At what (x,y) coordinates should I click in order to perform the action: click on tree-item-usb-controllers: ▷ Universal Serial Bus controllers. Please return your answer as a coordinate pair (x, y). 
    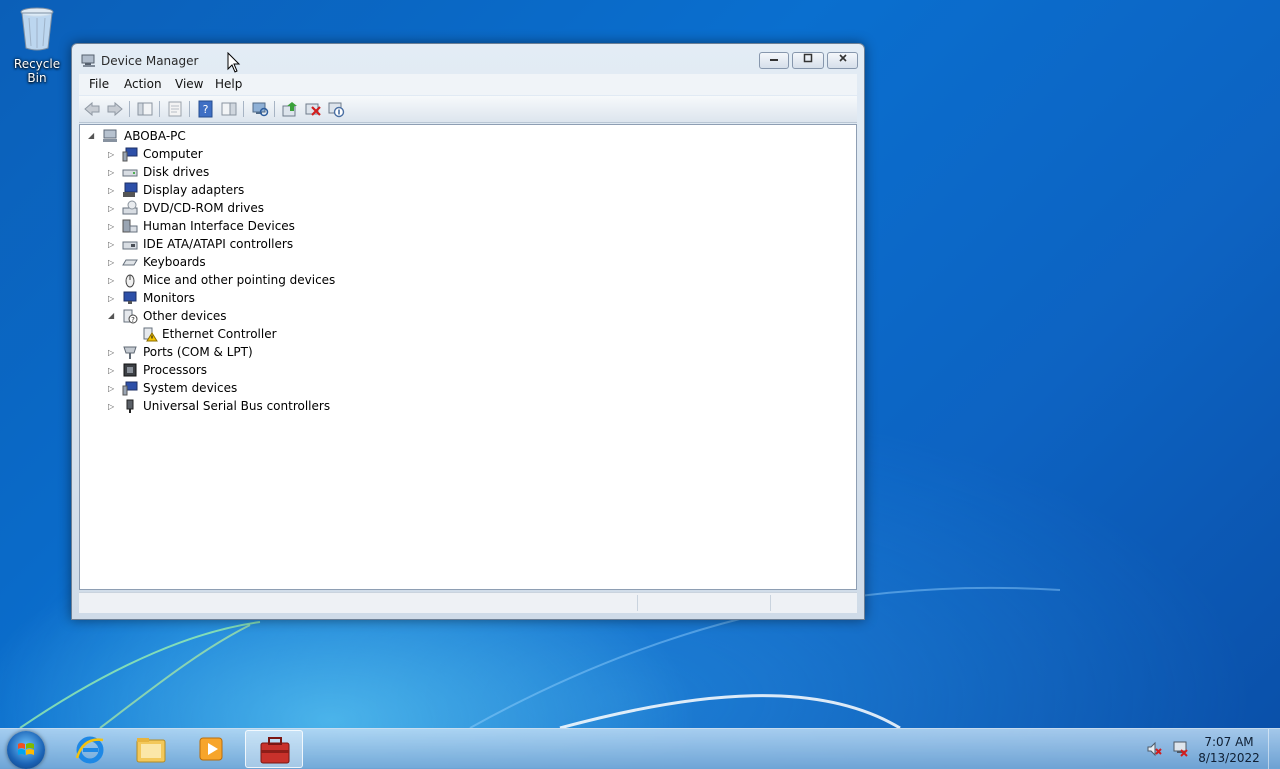
    Looking at the image, I should click on (268, 406).